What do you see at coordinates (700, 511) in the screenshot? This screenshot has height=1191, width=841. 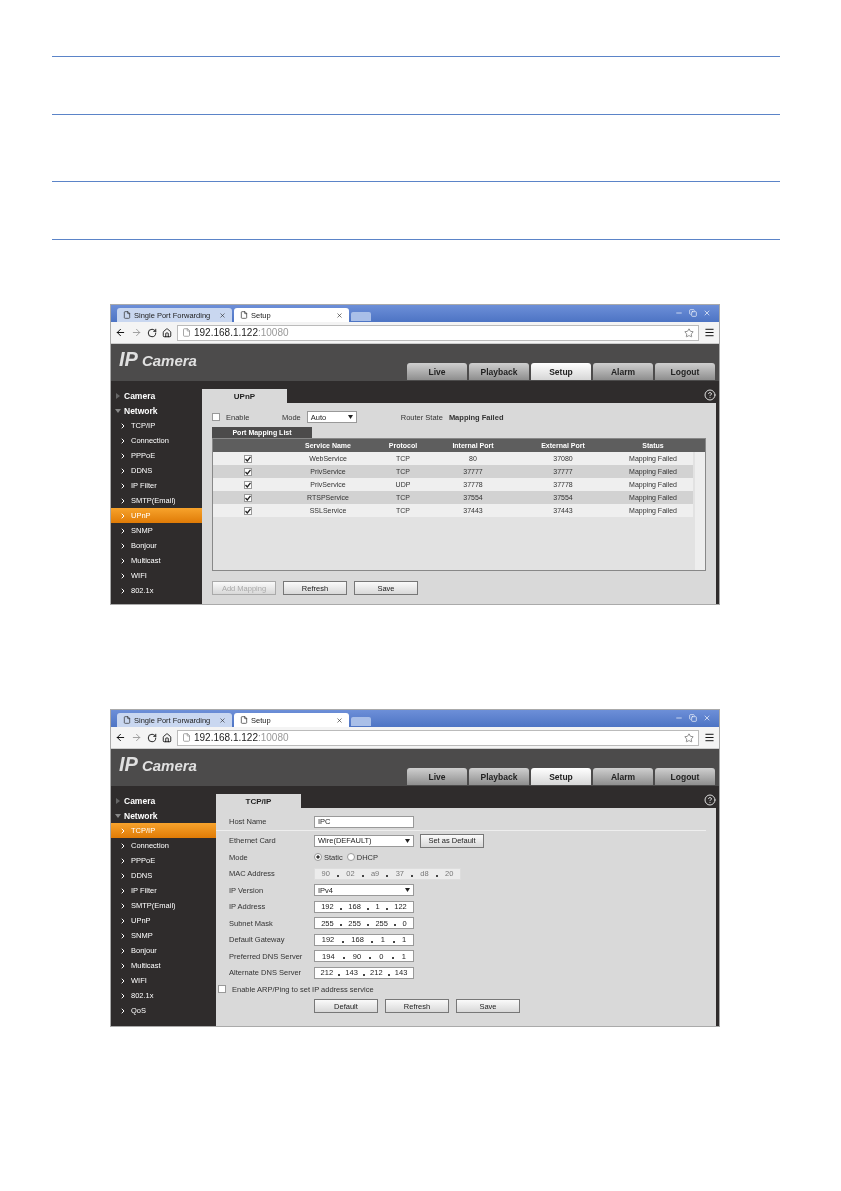 I see `scrollbar` at bounding box center [700, 511].